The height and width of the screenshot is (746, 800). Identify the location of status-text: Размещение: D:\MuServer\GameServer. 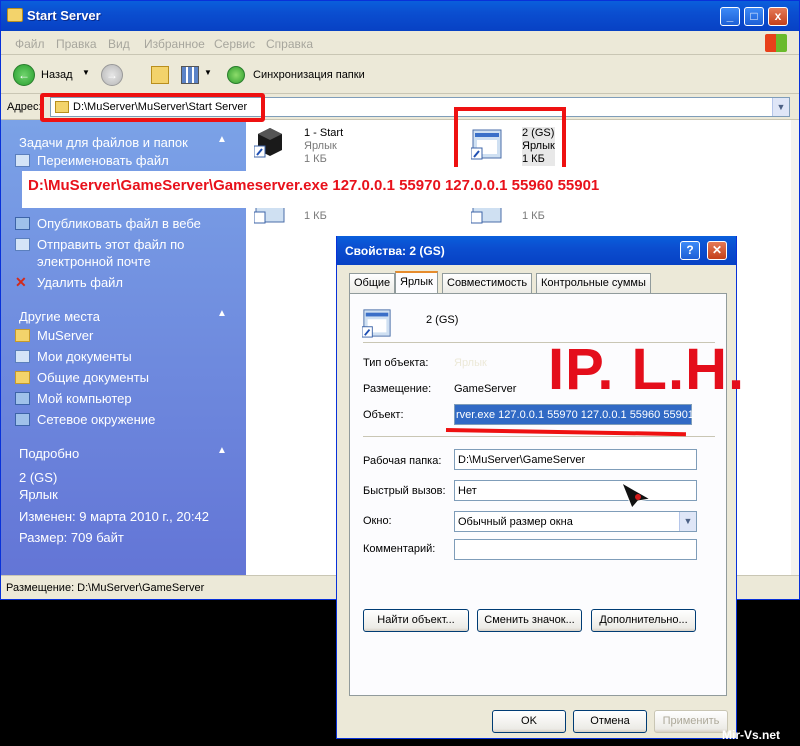
(105, 588).